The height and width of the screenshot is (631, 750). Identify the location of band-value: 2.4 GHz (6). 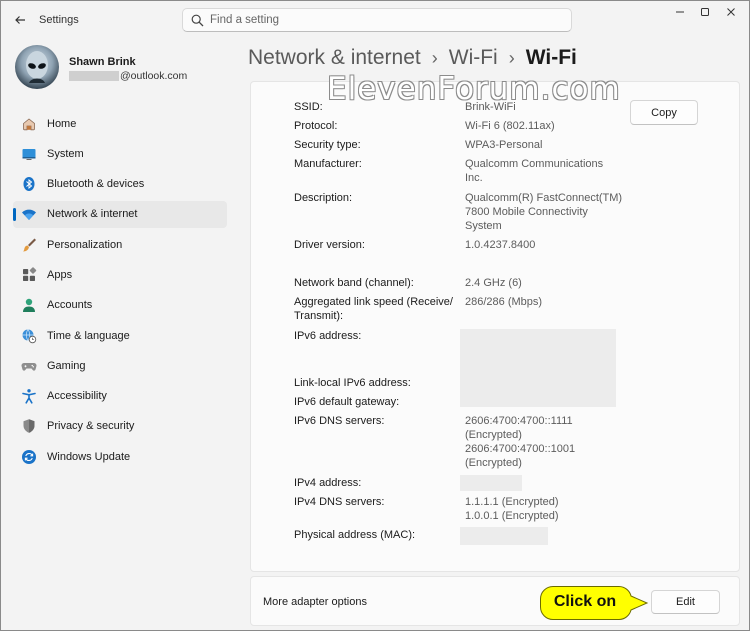
(493, 283).